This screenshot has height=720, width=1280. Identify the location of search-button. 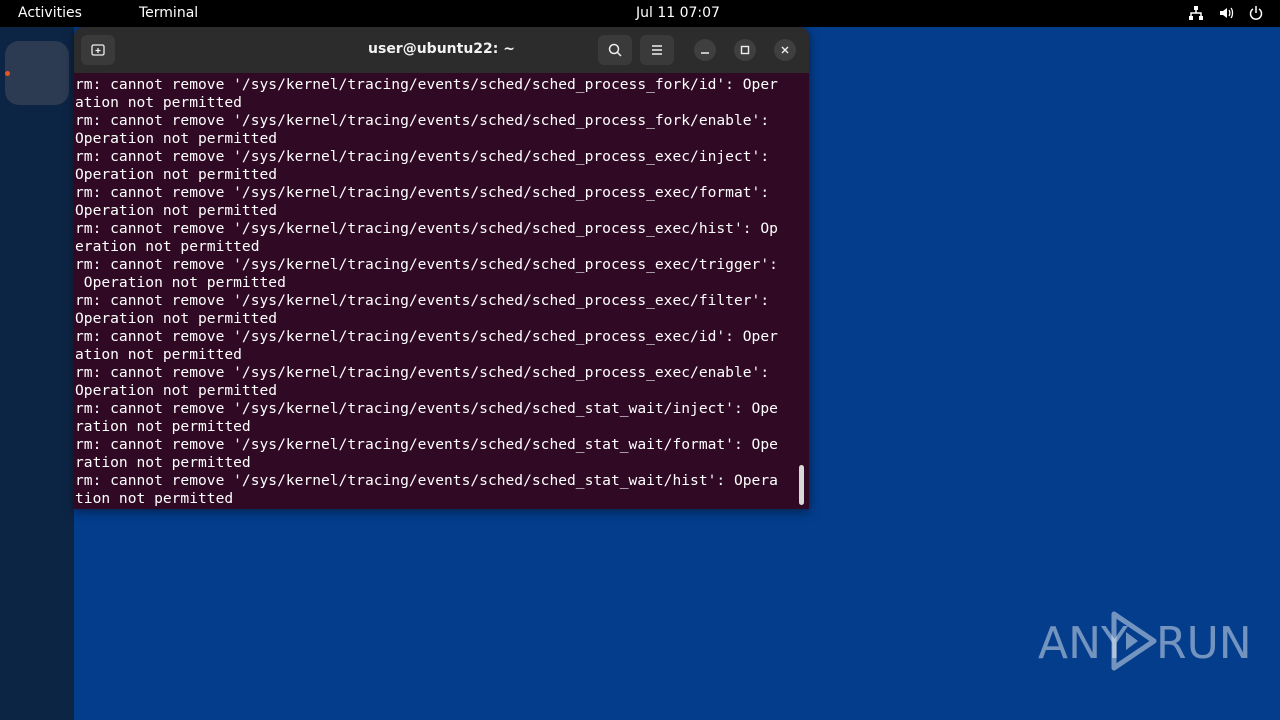
(615, 50).